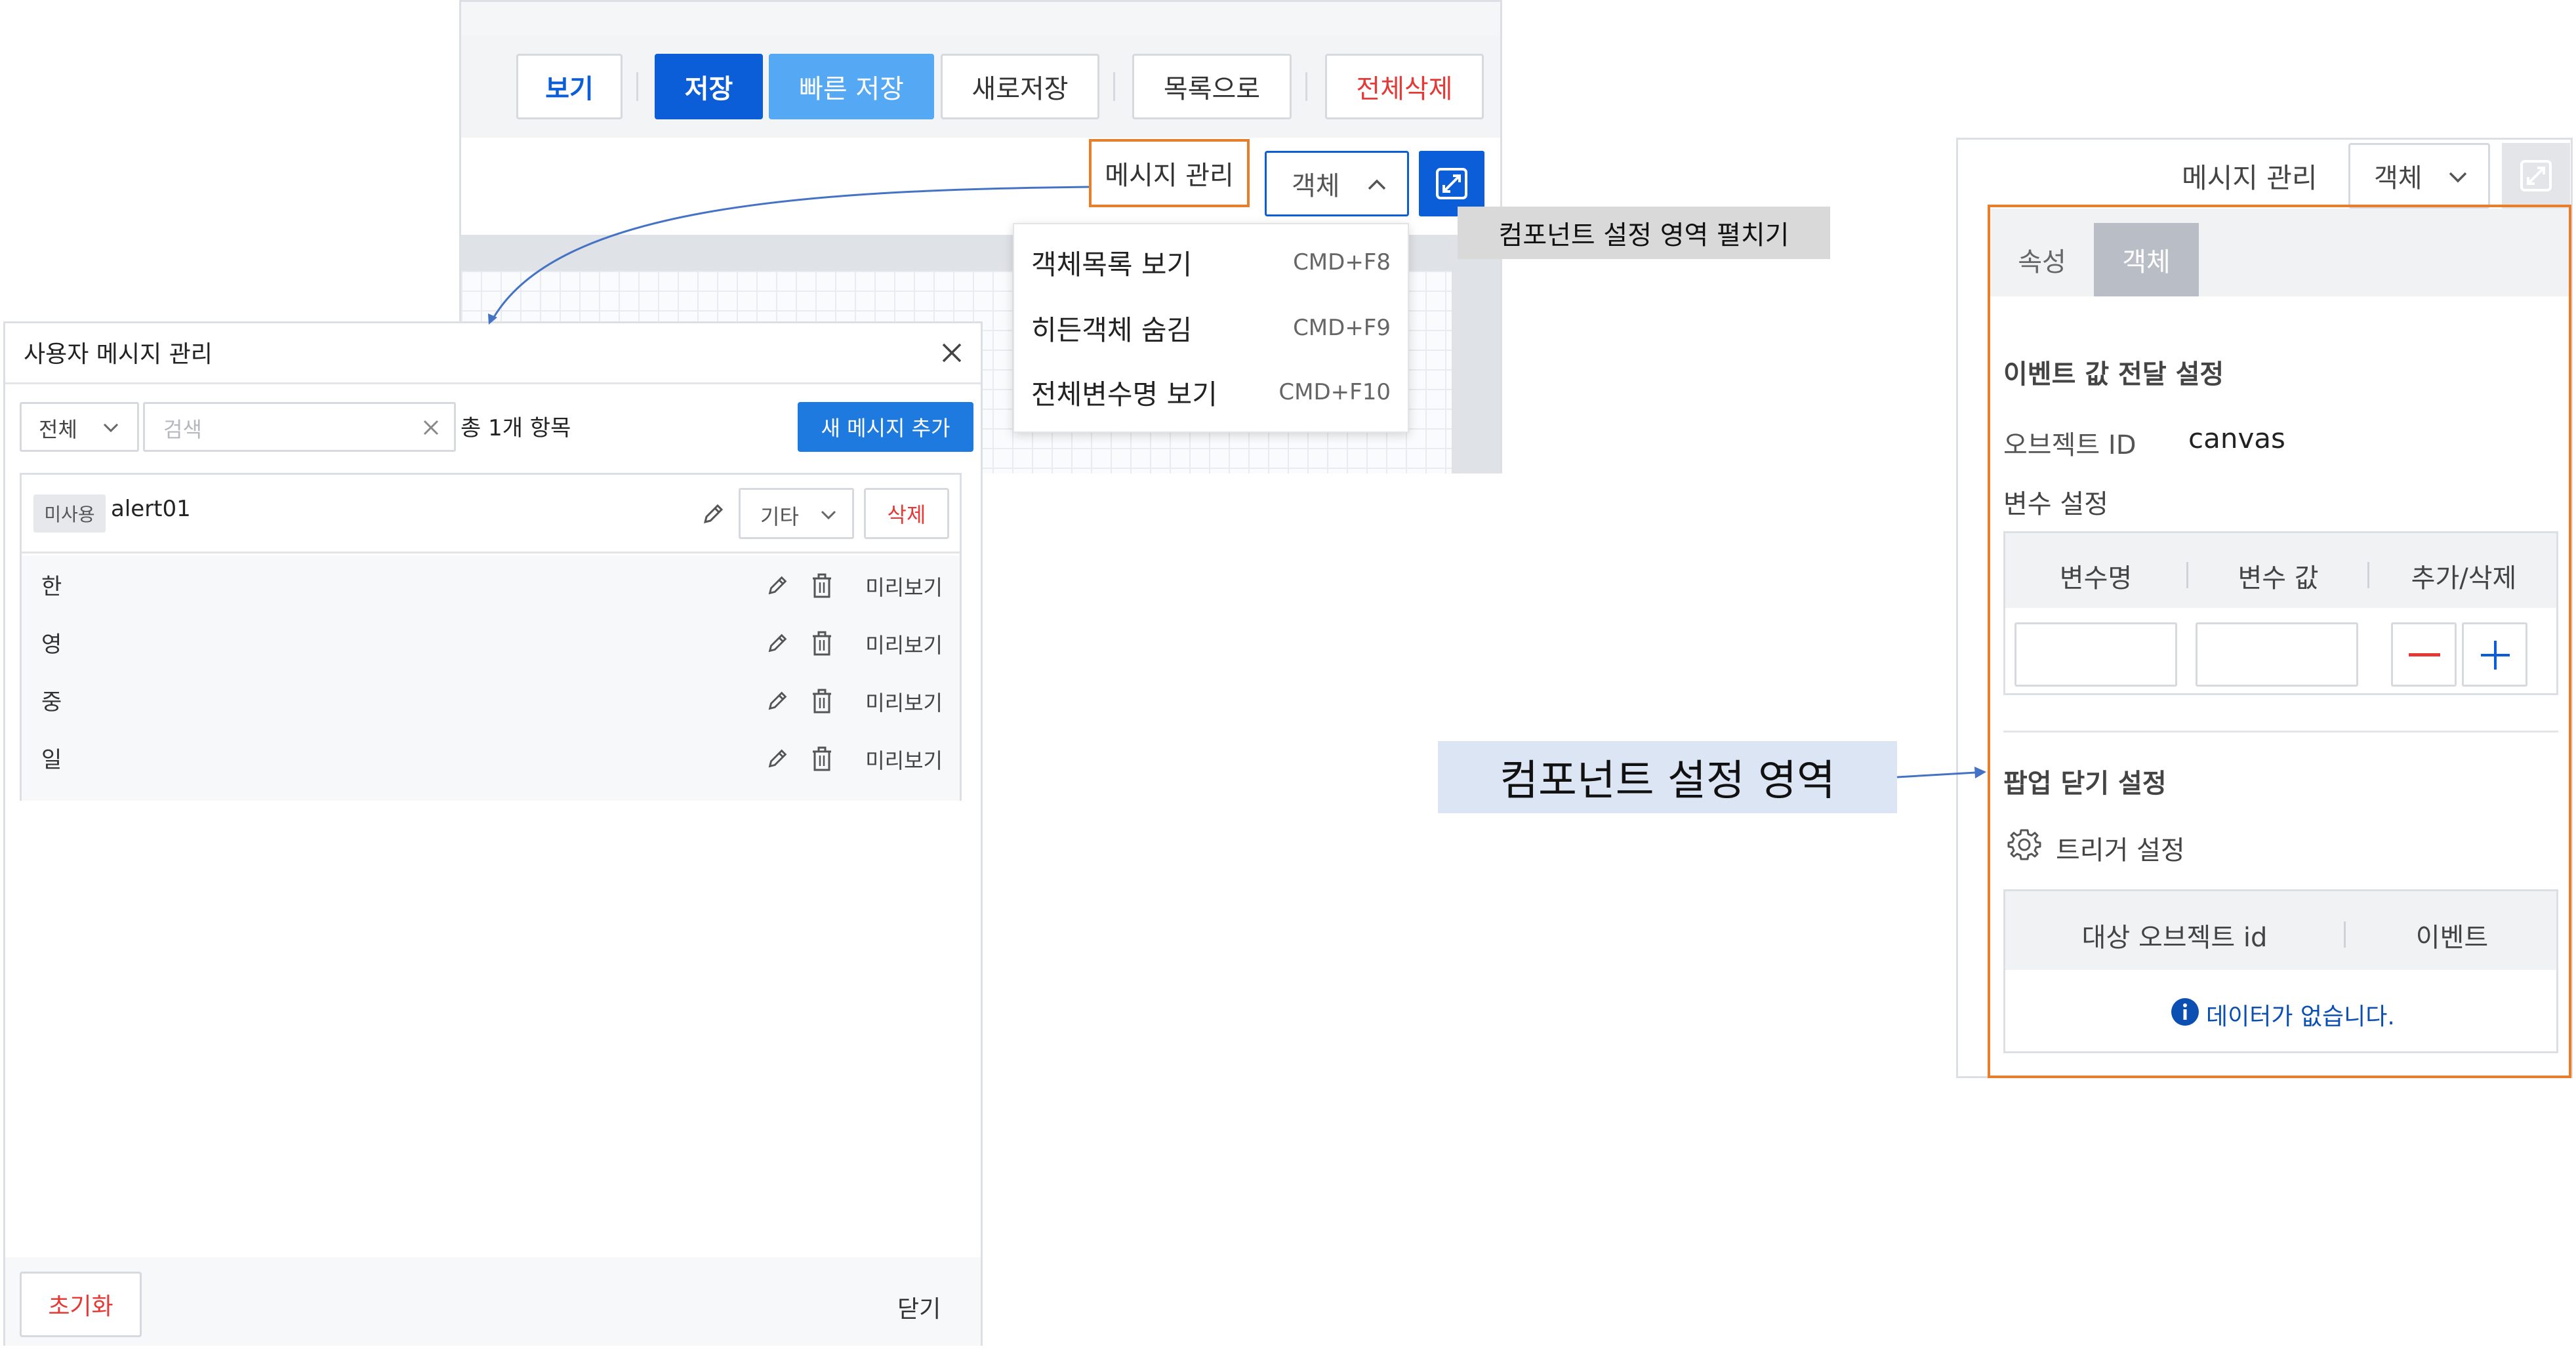  I want to click on add-message-button: 새 메시지 추가, so click(885, 427).